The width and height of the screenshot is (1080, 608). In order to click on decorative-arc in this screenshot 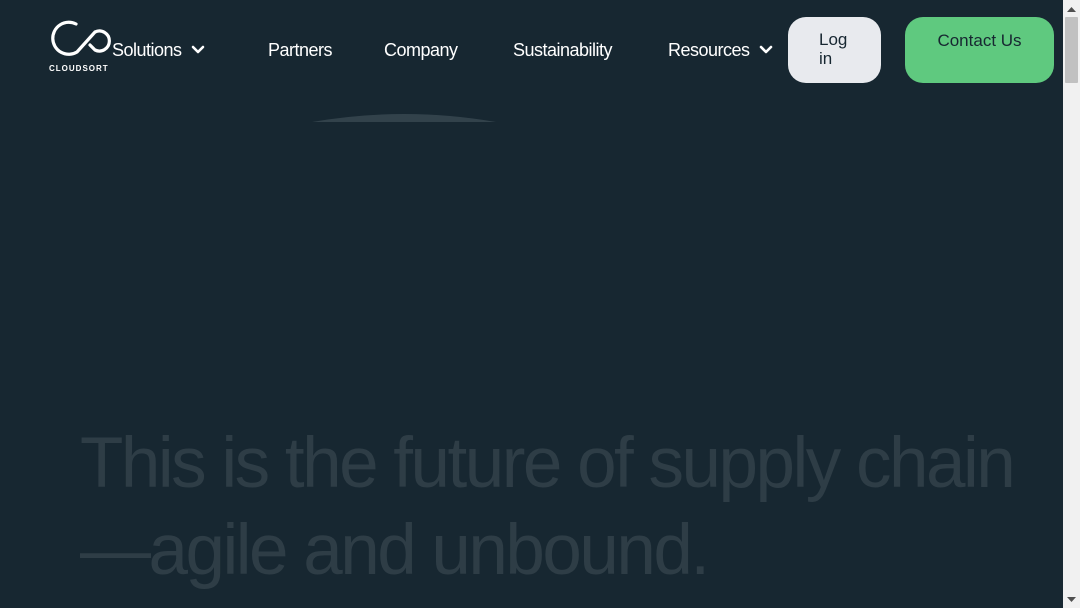, I will do `click(404, 118)`.